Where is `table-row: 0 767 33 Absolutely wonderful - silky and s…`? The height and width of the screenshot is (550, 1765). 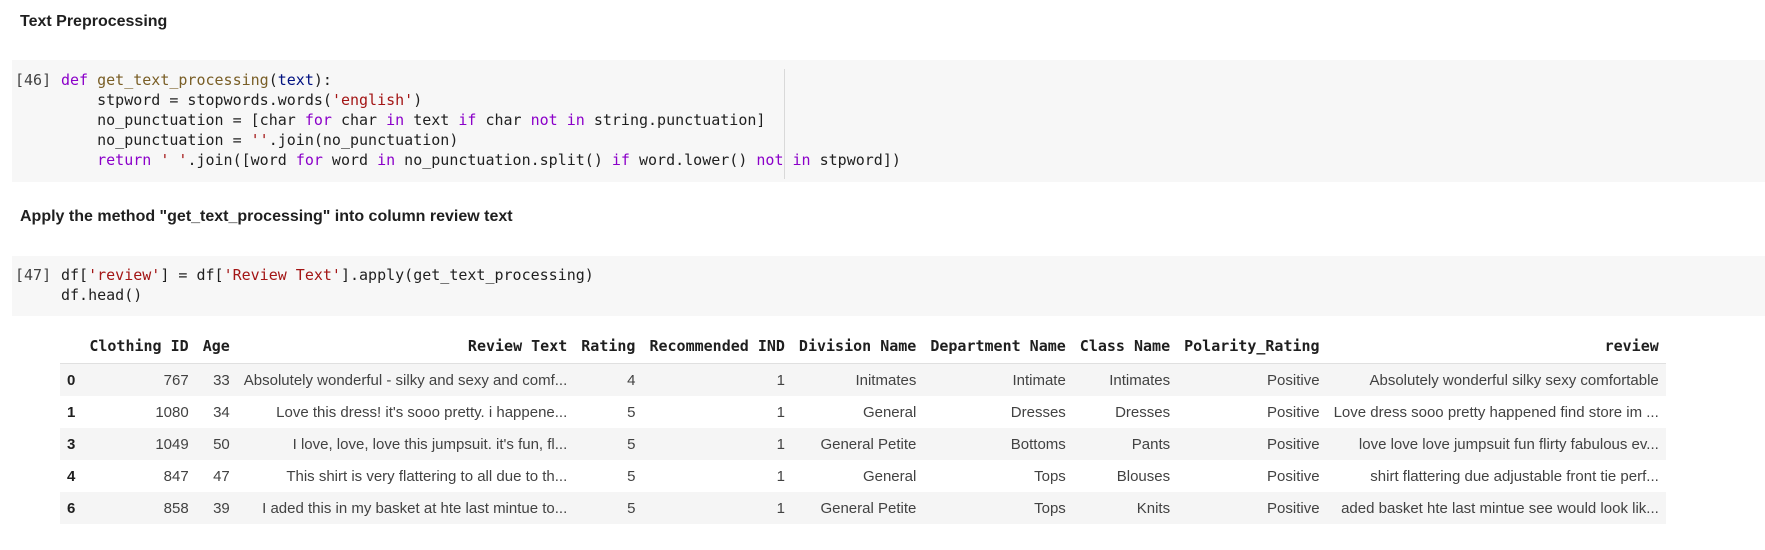 table-row: 0 767 33 Absolutely wonderful - silky and s… is located at coordinates (863, 379).